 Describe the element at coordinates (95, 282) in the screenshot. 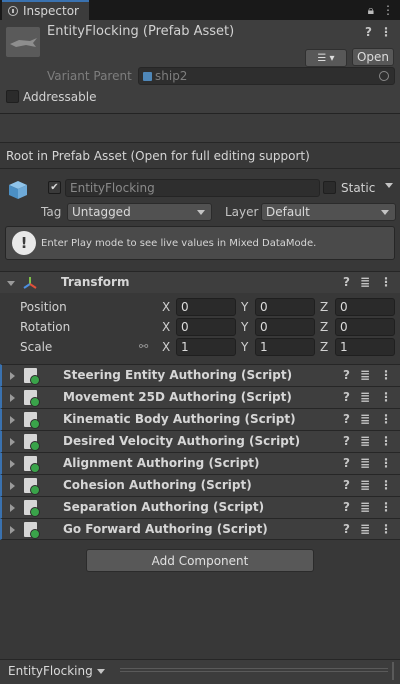

I see `component-label: Transform` at that location.